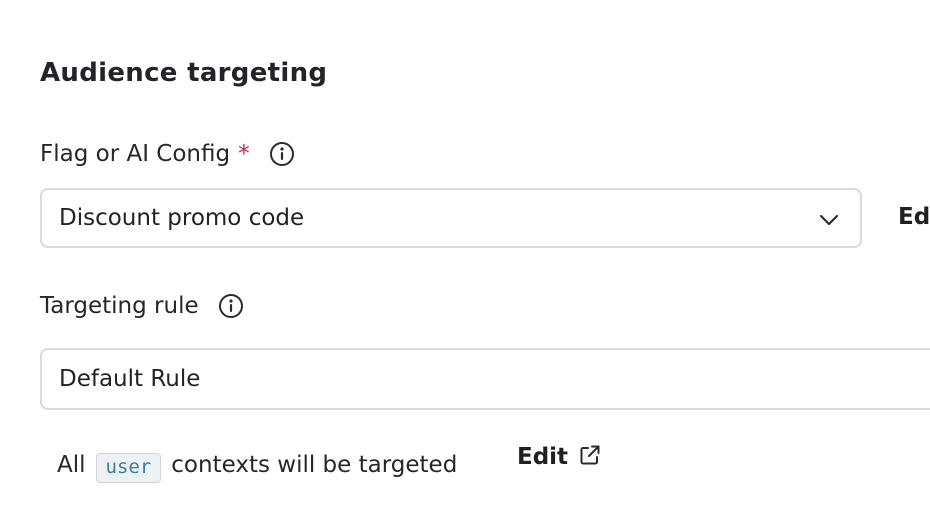 This screenshot has height=528, width=930. Describe the element at coordinates (451, 218) in the screenshot. I see `flag-select: Discount promo code` at that location.